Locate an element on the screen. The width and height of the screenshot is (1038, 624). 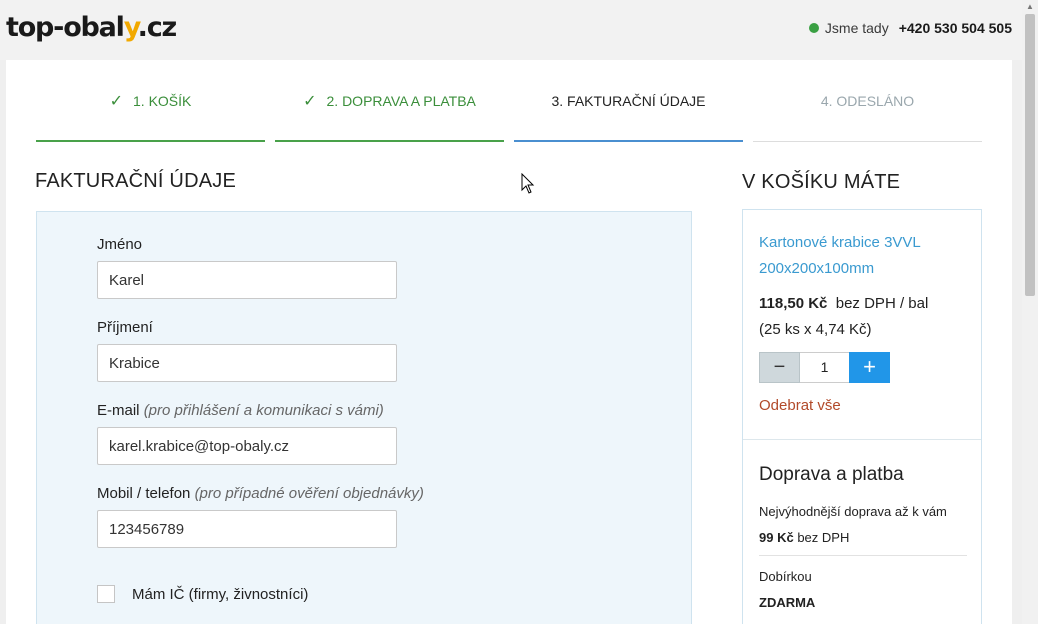
email-hint: (pro přihlášení a komunikaci s vámi) is located at coordinates (263, 410).